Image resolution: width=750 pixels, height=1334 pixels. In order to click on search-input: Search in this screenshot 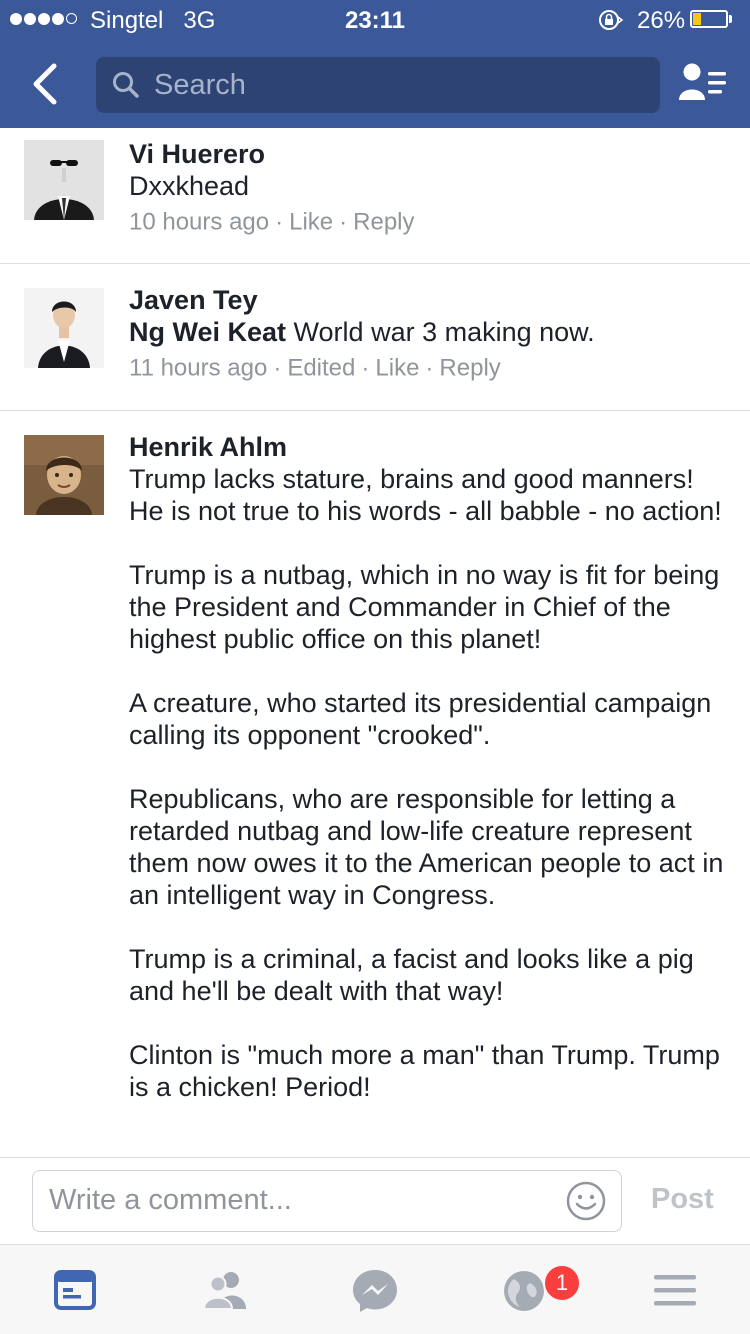, I will do `click(378, 85)`.